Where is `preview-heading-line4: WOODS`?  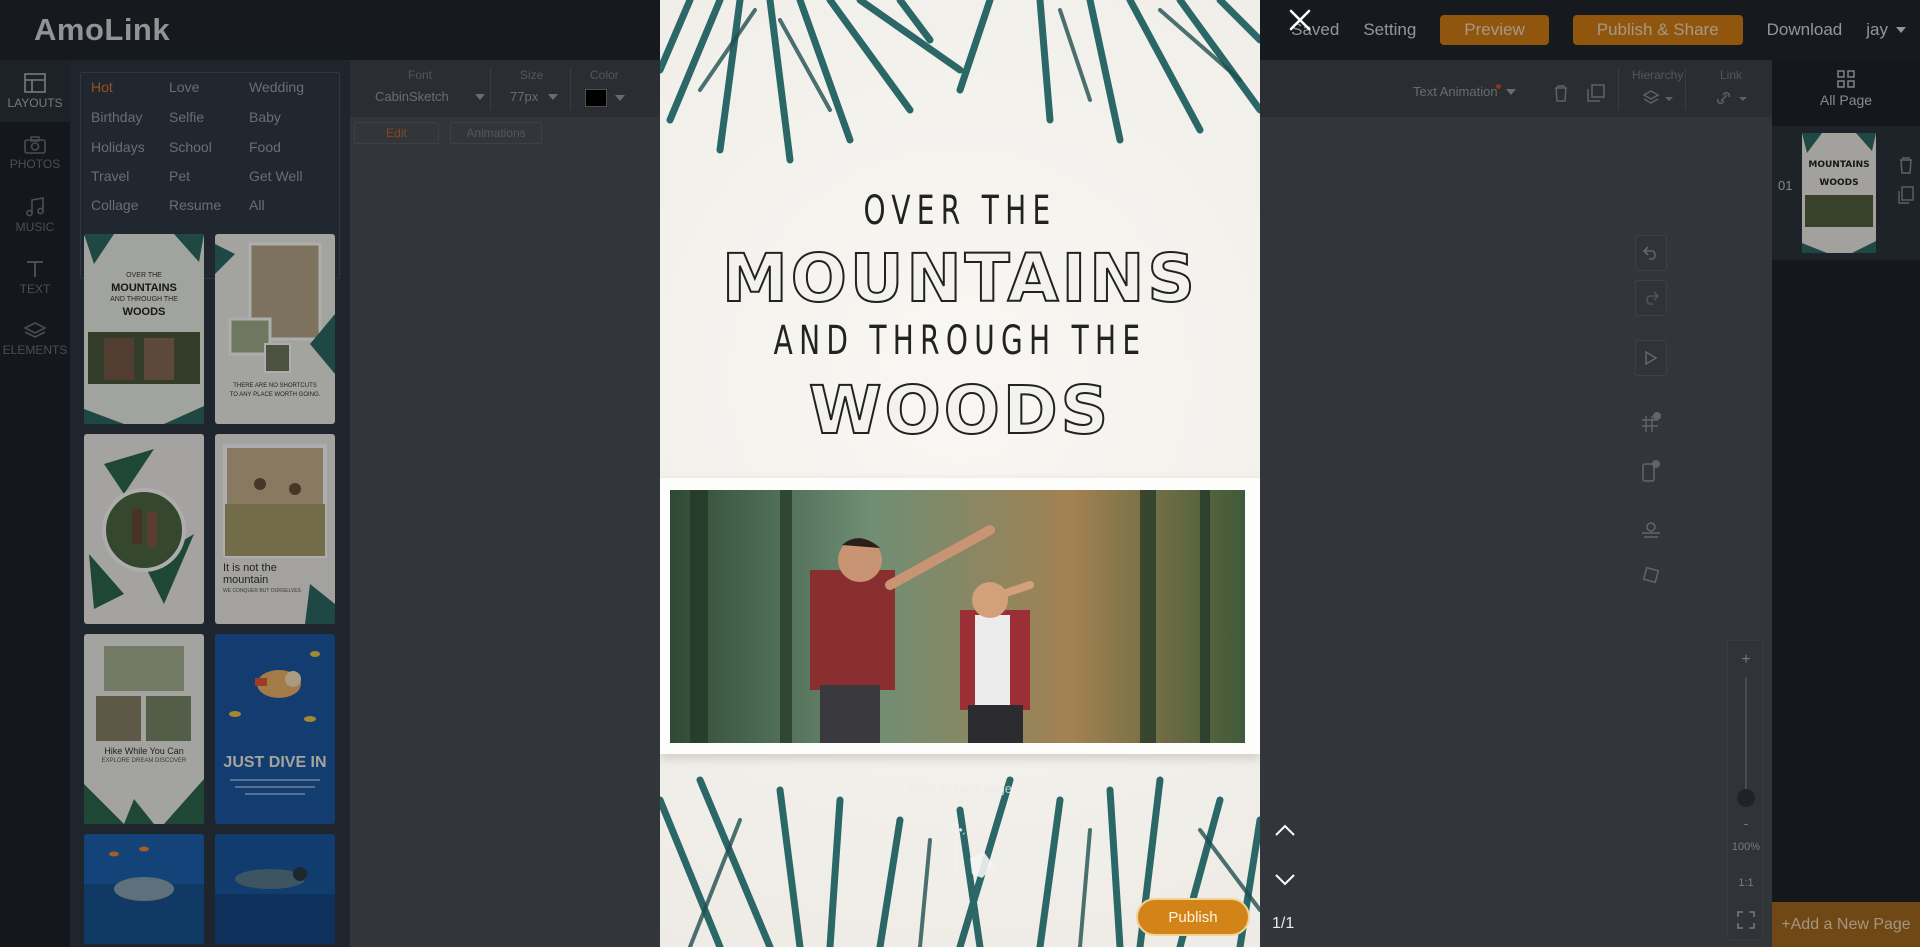 preview-heading-line4: WOODS is located at coordinates (960, 410).